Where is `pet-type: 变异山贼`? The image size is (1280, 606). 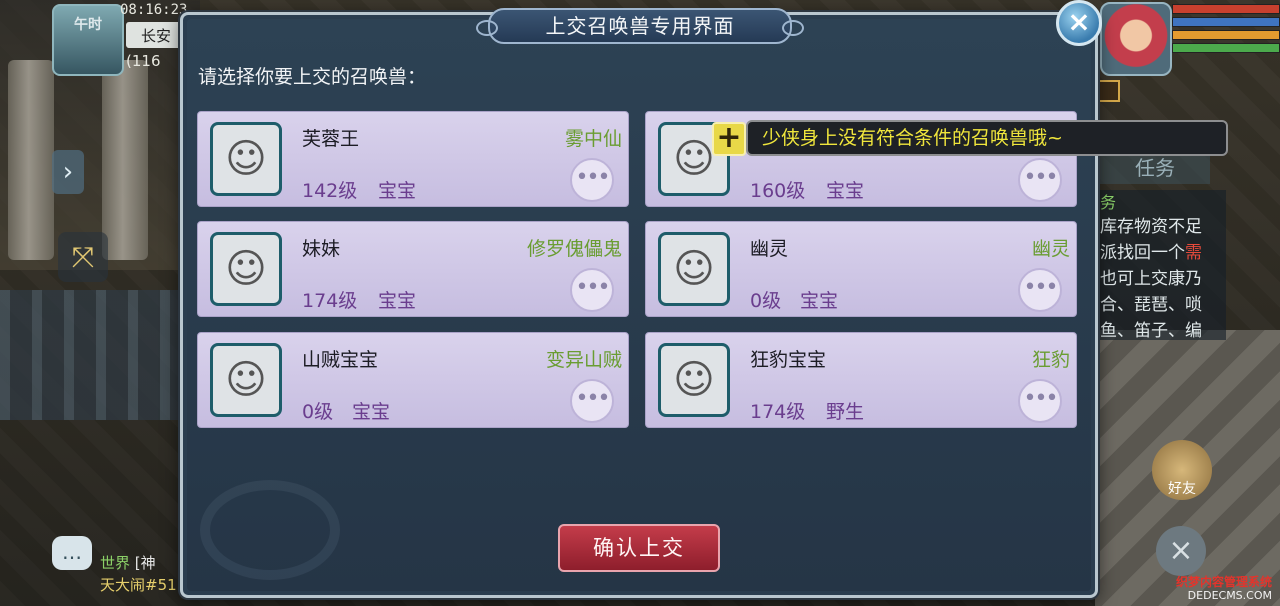 pet-type: 变异山贼 is located at coordinates (583, 360).